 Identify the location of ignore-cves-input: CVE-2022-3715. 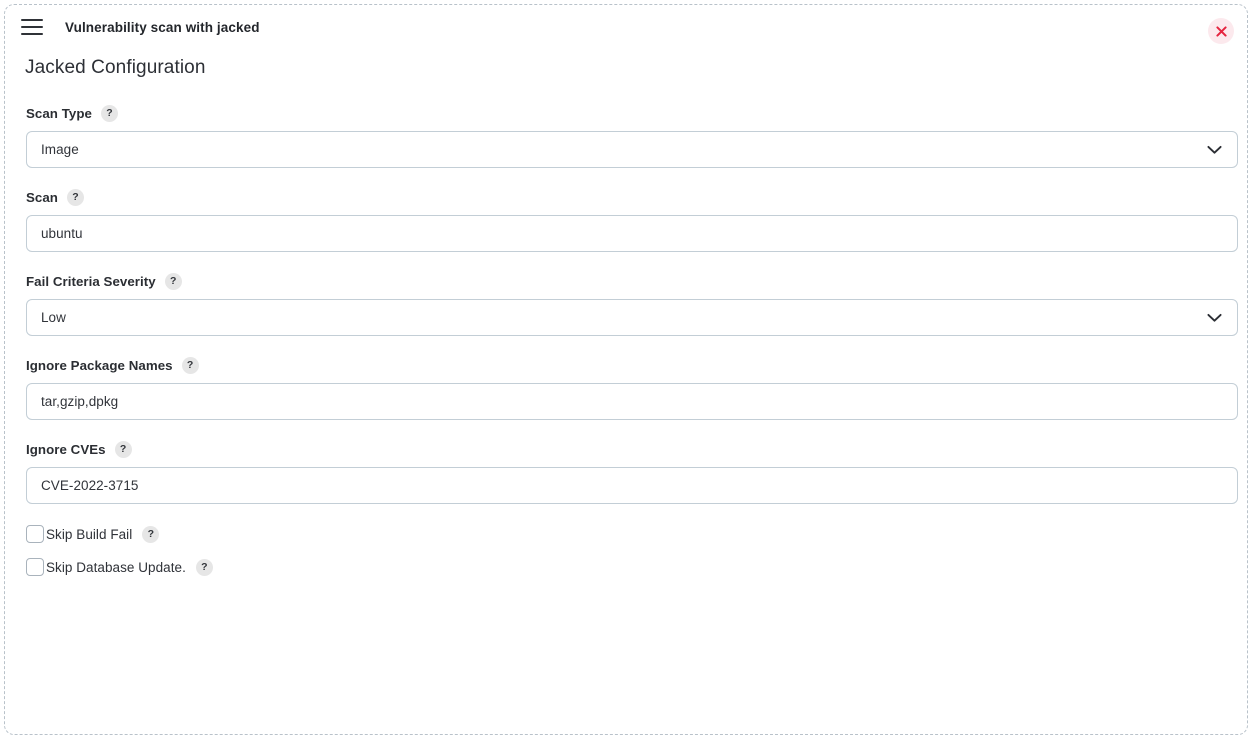
(632, 485).